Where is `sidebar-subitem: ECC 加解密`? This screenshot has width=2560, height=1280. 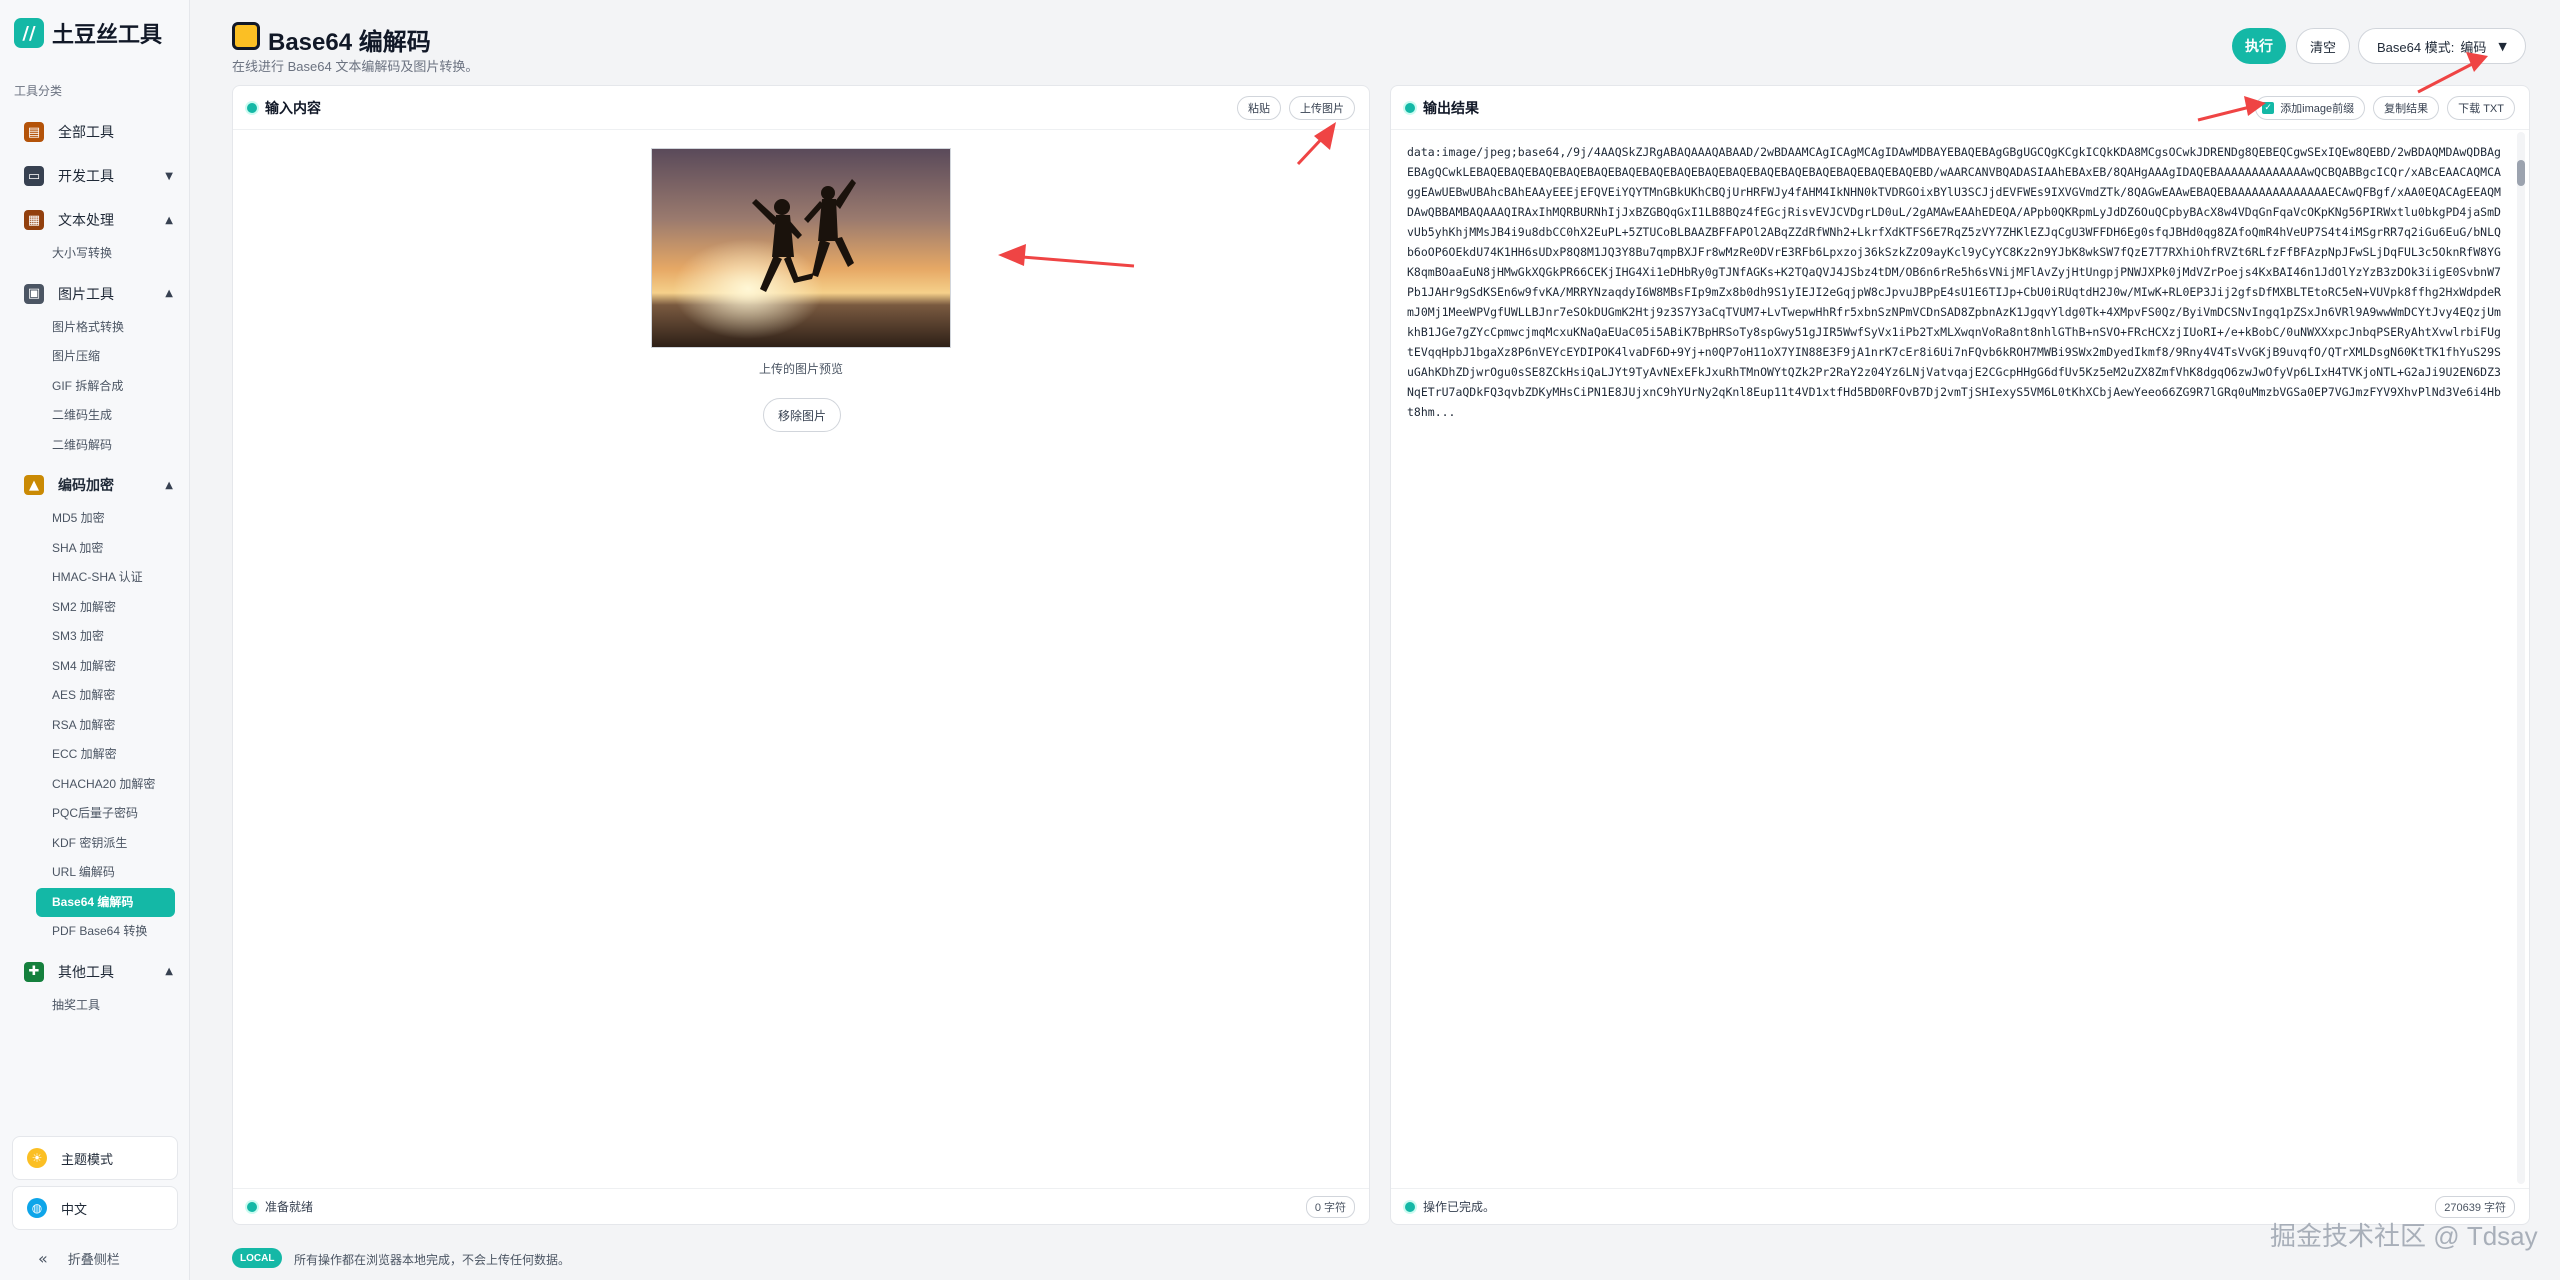 sidebar-subitem: ECC 加解密 is located at coordinates (94, 755).